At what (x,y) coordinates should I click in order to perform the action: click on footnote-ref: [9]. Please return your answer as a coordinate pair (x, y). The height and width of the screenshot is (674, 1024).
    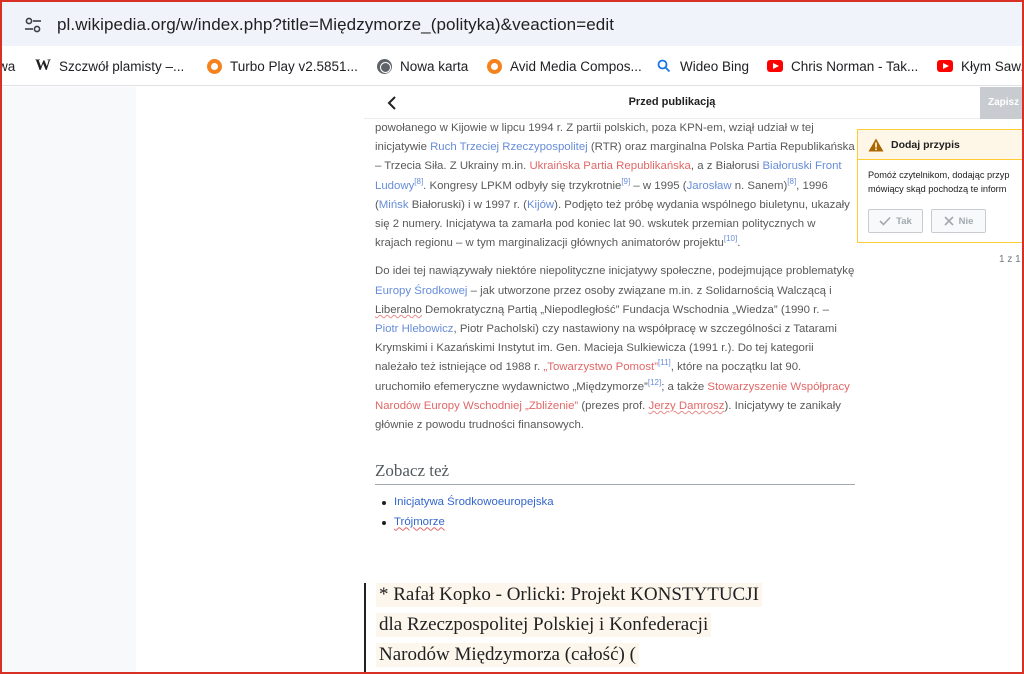
    Looking at the image, I should click on (625, 181).